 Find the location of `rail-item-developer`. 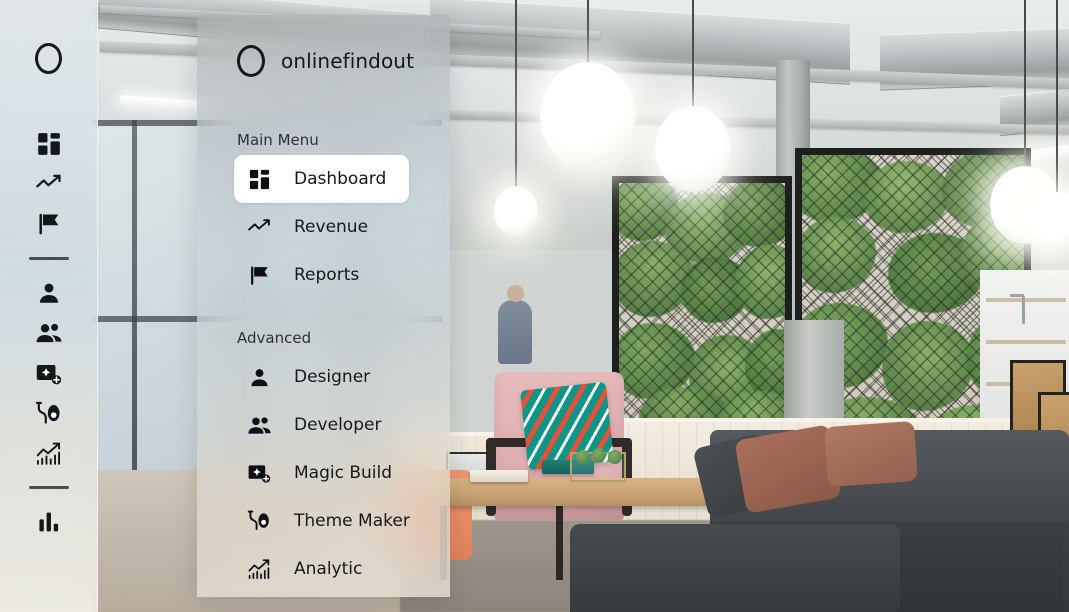

rail-item-developer is located at coordinates (49, 333).